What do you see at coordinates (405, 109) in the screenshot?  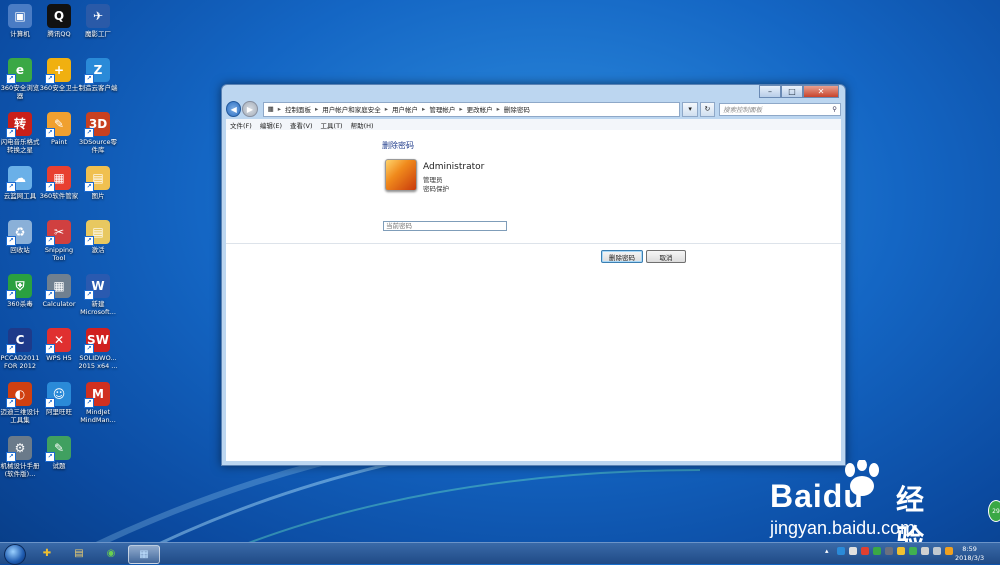 I see `breadcrumb-item: 用户帐户` at bounding box center [405, 109].